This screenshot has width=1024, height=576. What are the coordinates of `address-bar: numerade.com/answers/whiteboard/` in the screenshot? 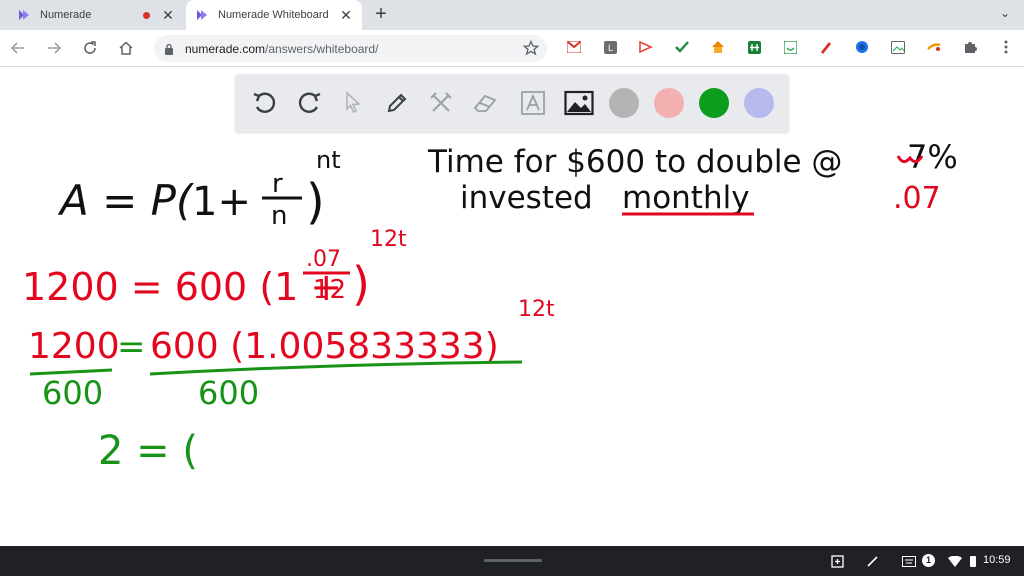 It's located at (350, 48).